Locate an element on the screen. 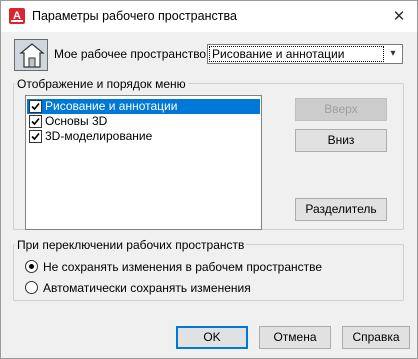 This screenshot has height=359, width=418. help-button: Справка is located at coordinates (376, 337).